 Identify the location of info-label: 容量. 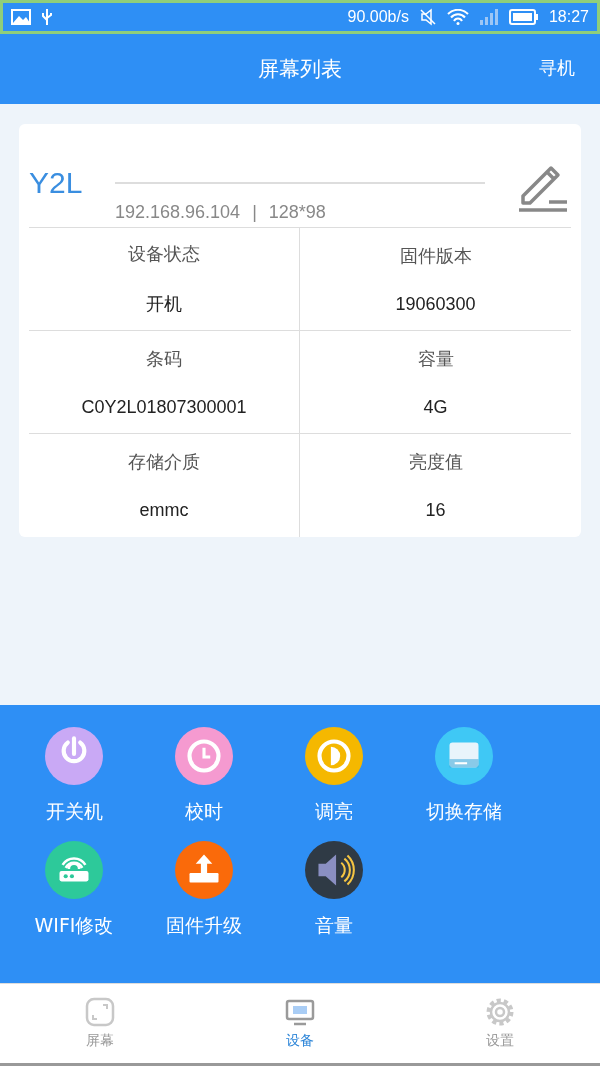
(435, 358).